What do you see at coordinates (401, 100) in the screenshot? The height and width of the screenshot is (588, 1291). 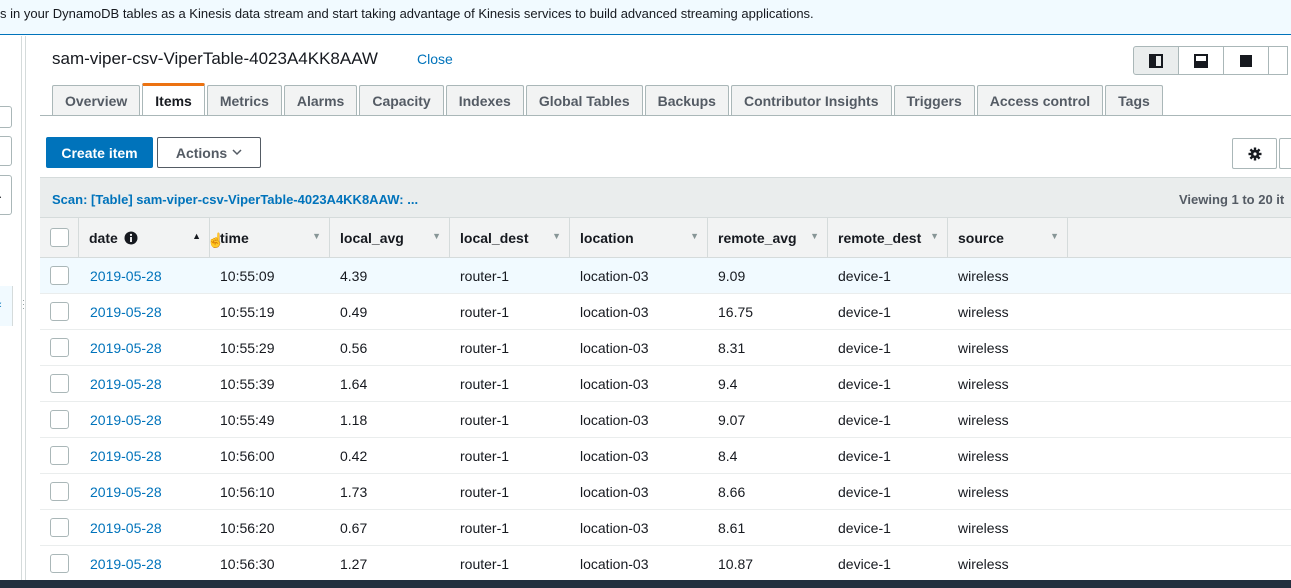 I see `tab-capacity: Capacity` at bounding box center [401, 100].